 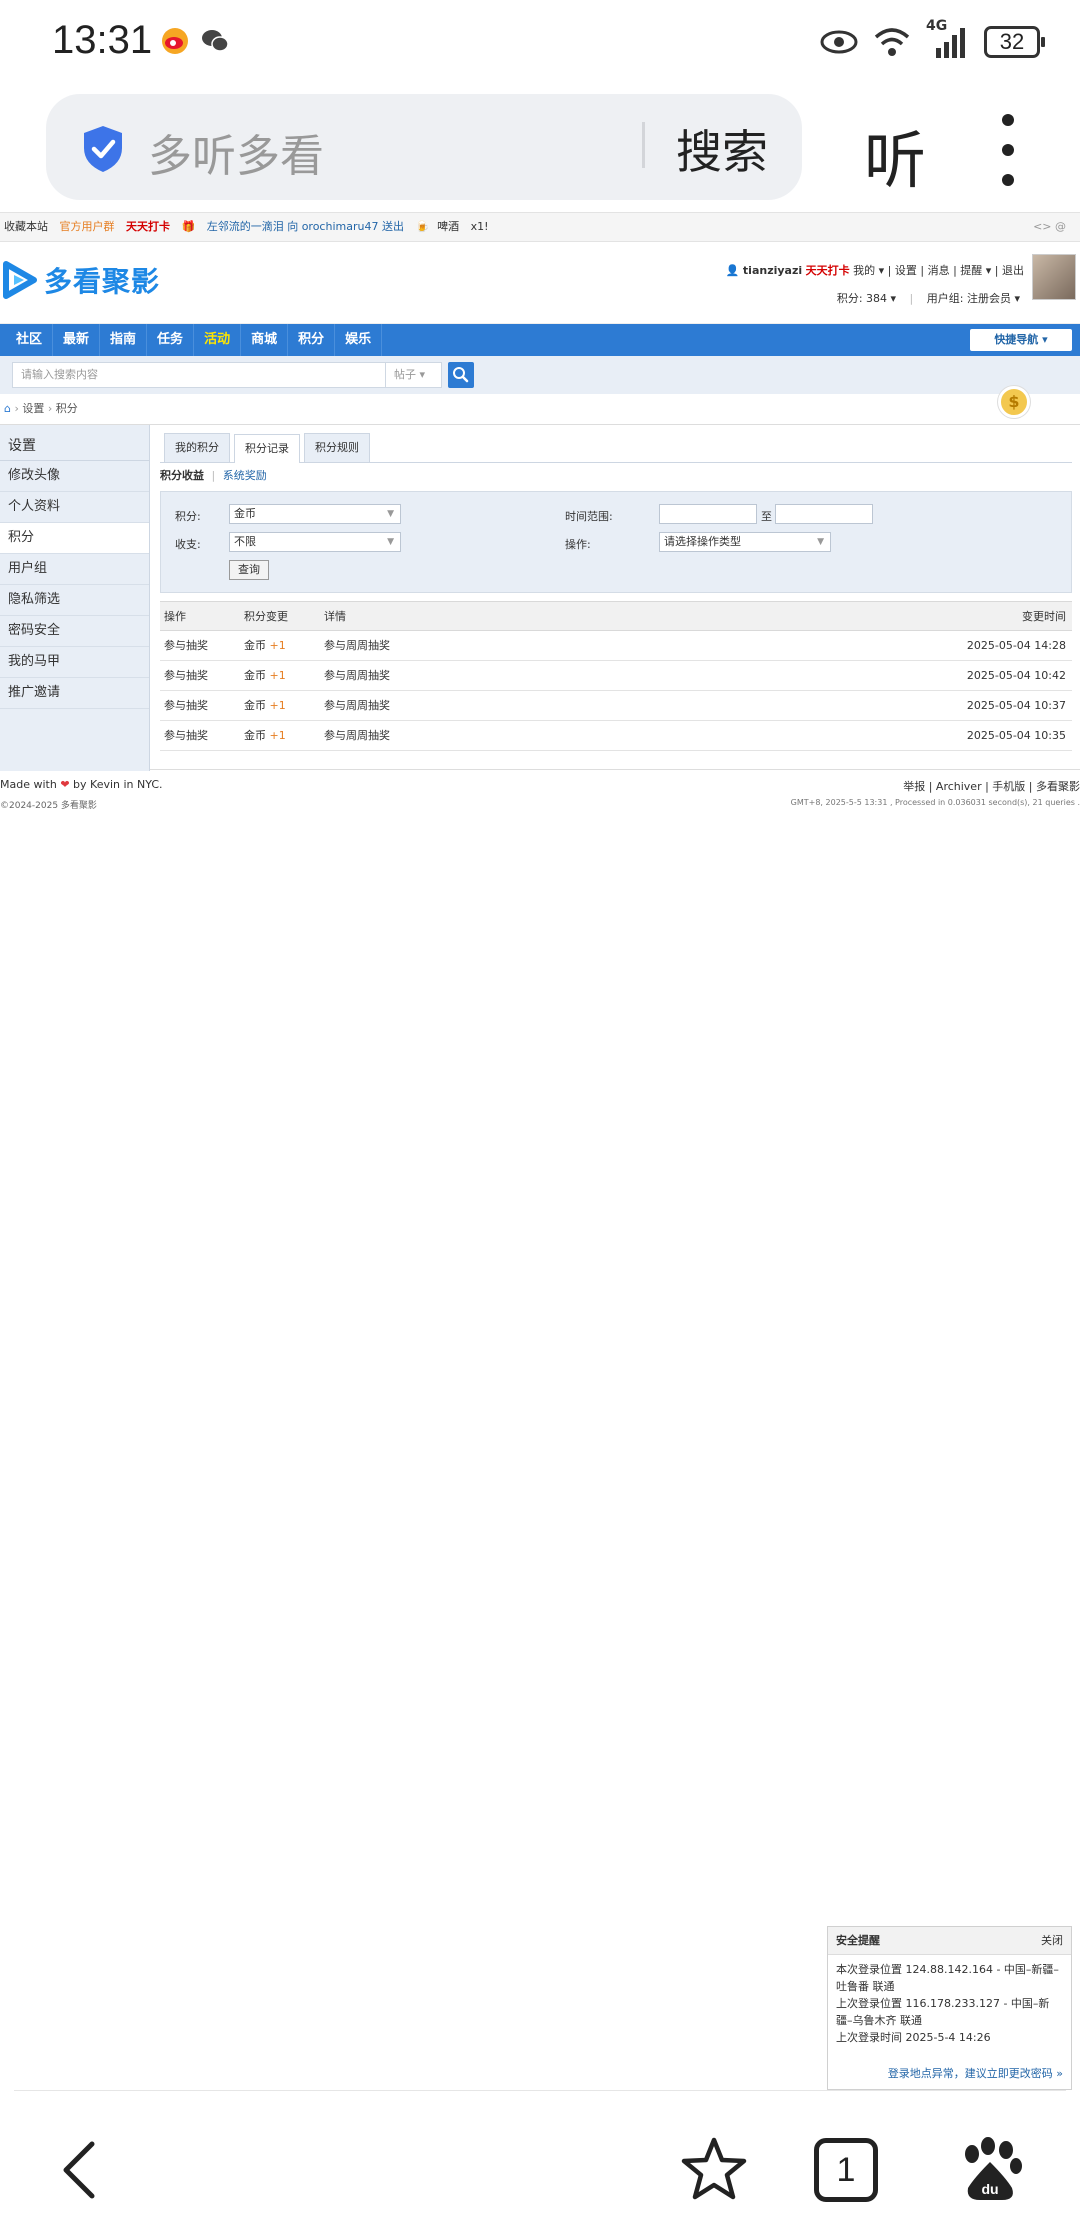 What do you see at coordinates (1044, 616) in the screenshot?
I see `col-time: 变更时间` at bounding box center [1044, 616].